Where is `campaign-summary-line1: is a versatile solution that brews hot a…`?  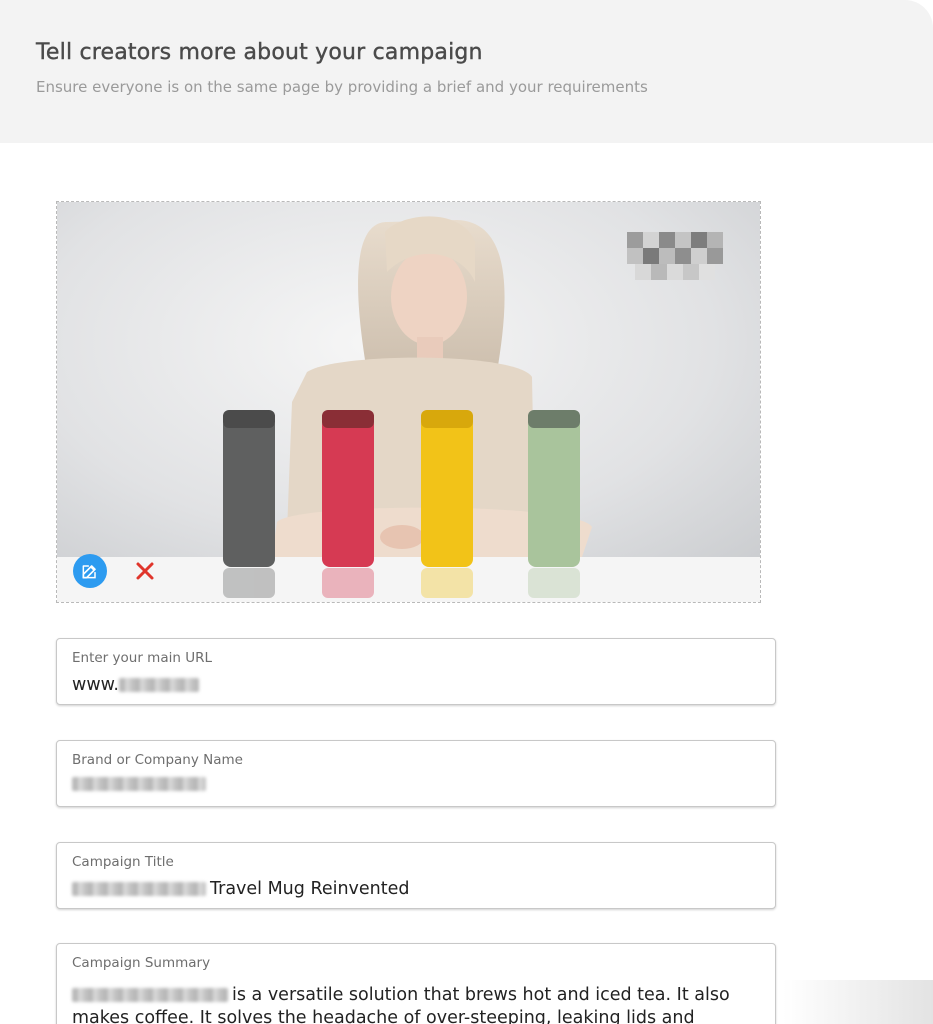 campaign-summary-line1: is a versatile solution that brews hot a… is located at coordinates (481, 995).